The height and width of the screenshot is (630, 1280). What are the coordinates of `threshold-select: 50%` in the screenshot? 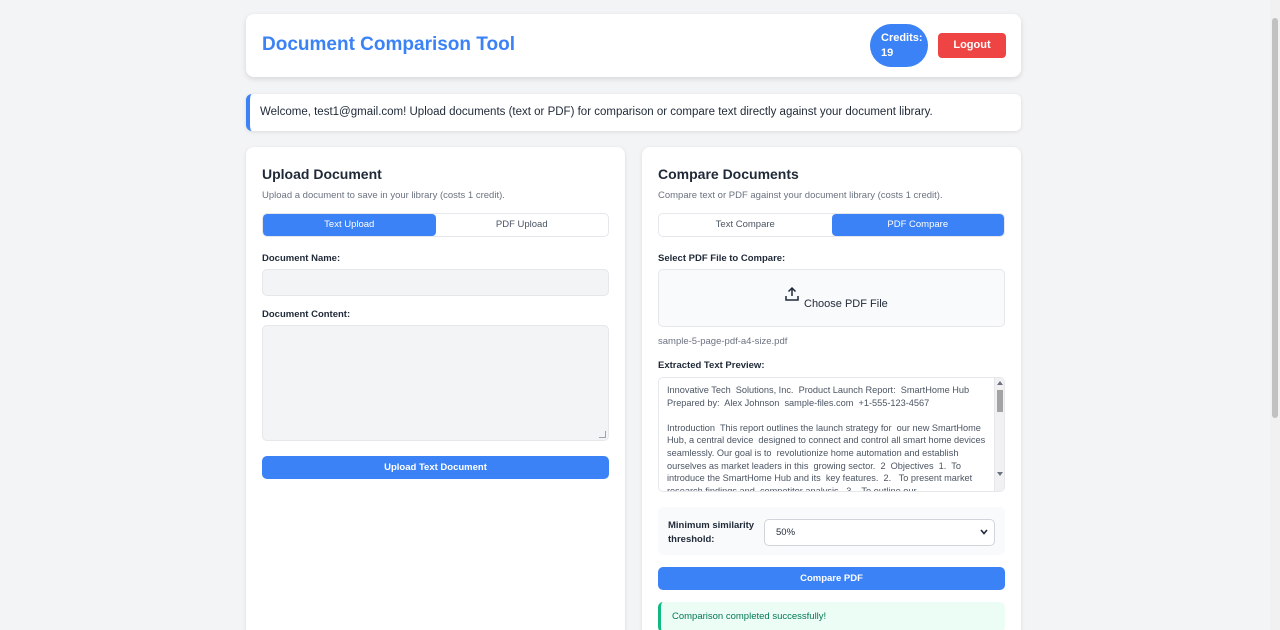 It's located at (879, 532).